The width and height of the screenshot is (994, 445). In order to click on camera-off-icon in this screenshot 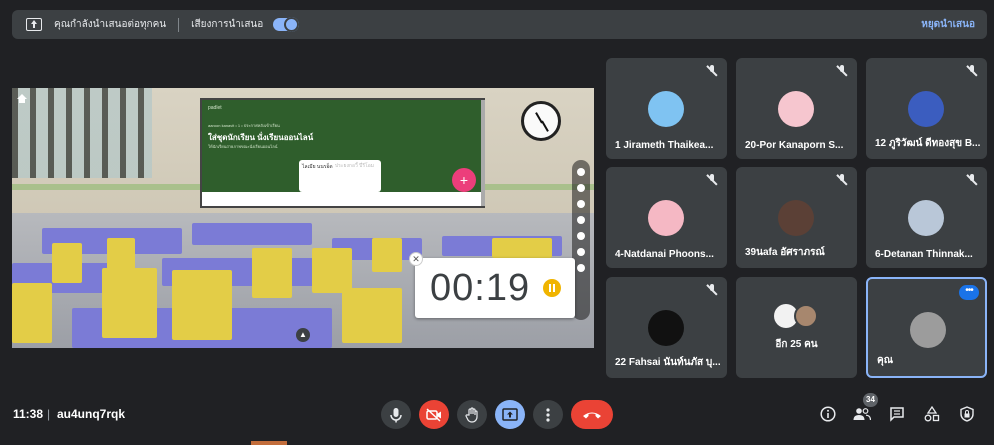, I will do `click(433, 414)`.